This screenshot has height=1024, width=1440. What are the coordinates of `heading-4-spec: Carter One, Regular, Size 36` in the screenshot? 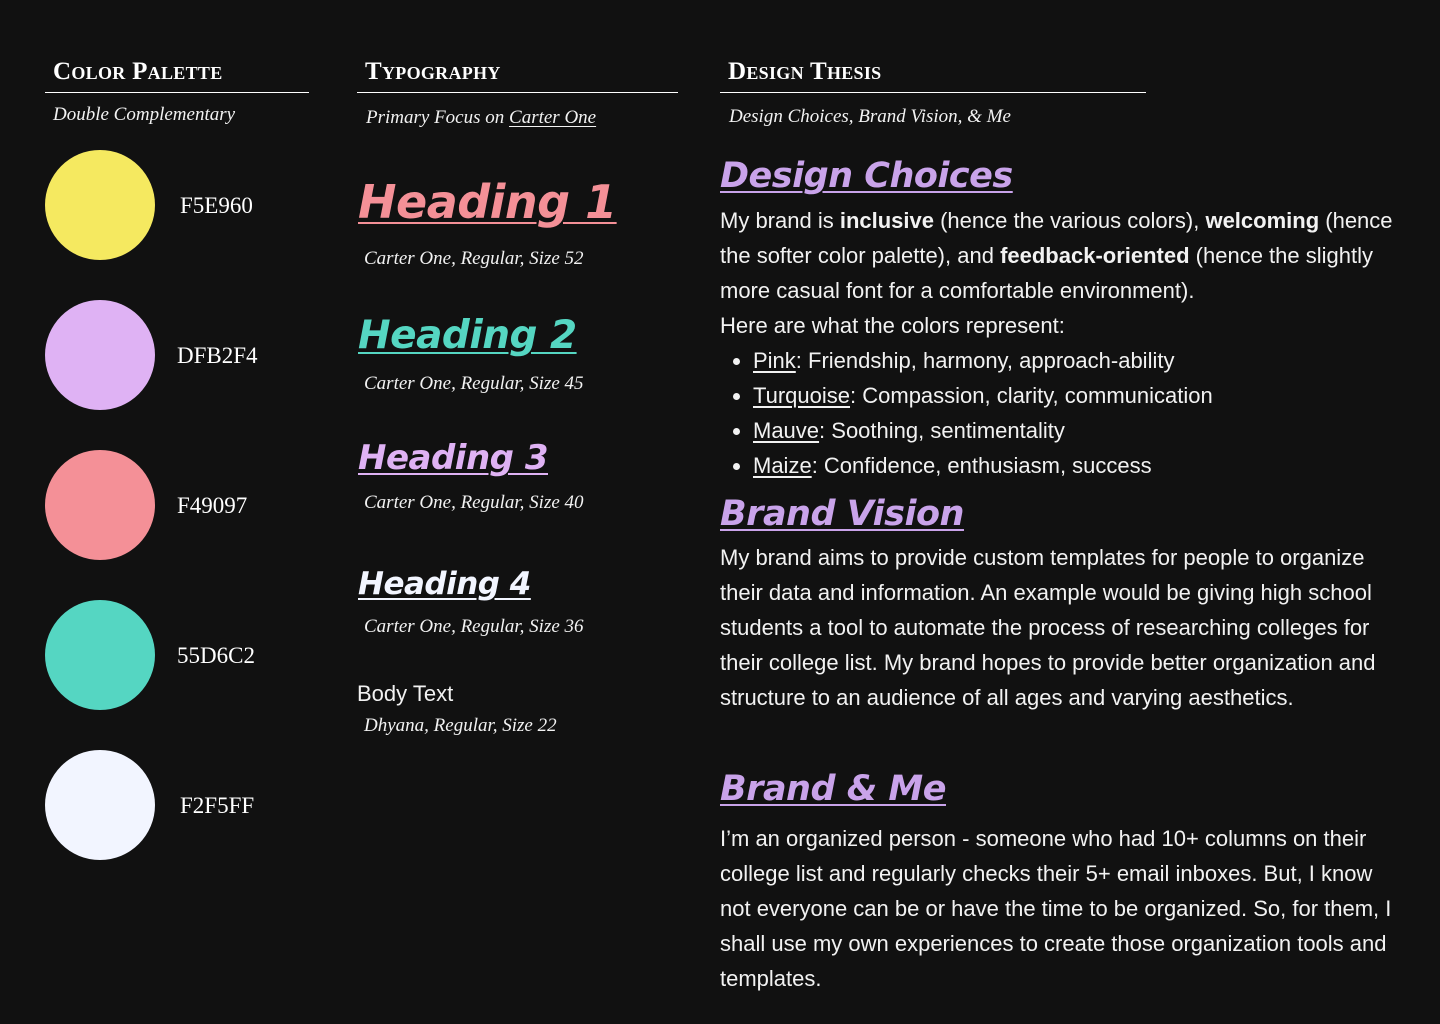 It's located at (474, 626).